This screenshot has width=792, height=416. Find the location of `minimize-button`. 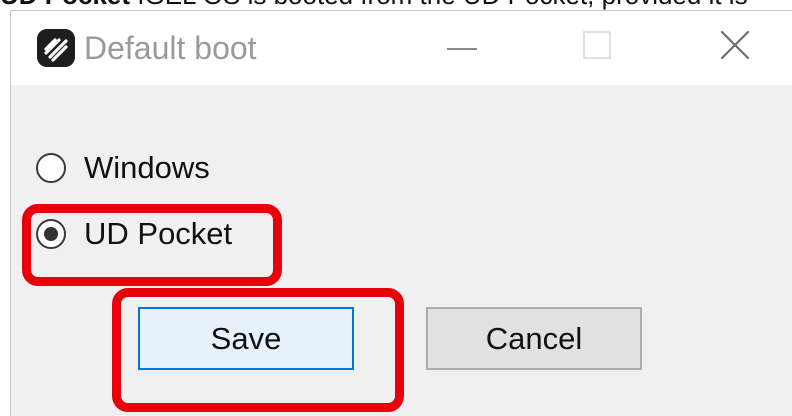

minimize-button is located at coordinates (462, 47).